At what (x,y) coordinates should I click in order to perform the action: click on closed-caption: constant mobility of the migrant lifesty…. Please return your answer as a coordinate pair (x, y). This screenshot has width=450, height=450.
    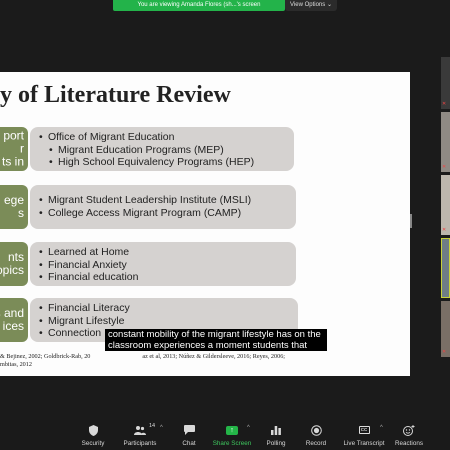
    Looking at the image, I should click on (216, 340).